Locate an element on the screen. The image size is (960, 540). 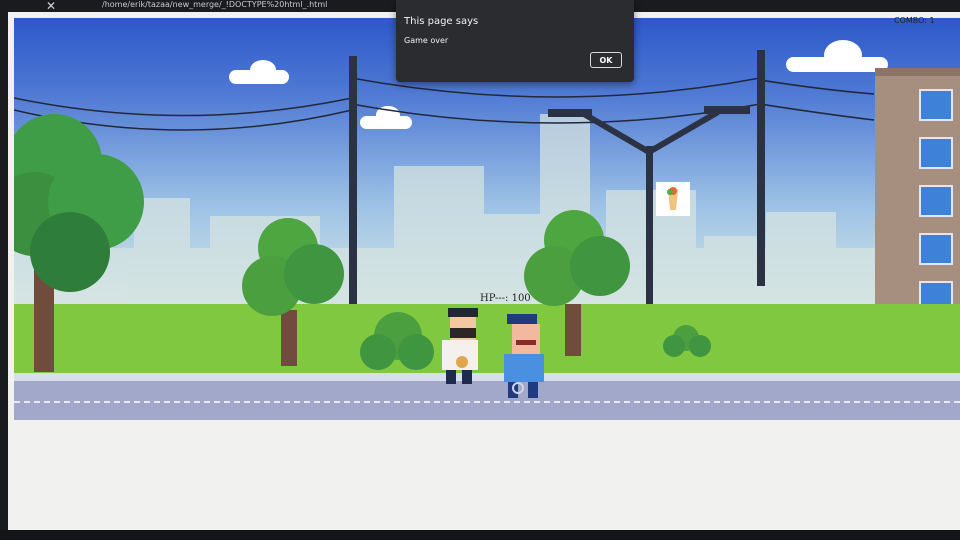
alert-dialog: This page says Game over OK is located at coordinates (515, 41).